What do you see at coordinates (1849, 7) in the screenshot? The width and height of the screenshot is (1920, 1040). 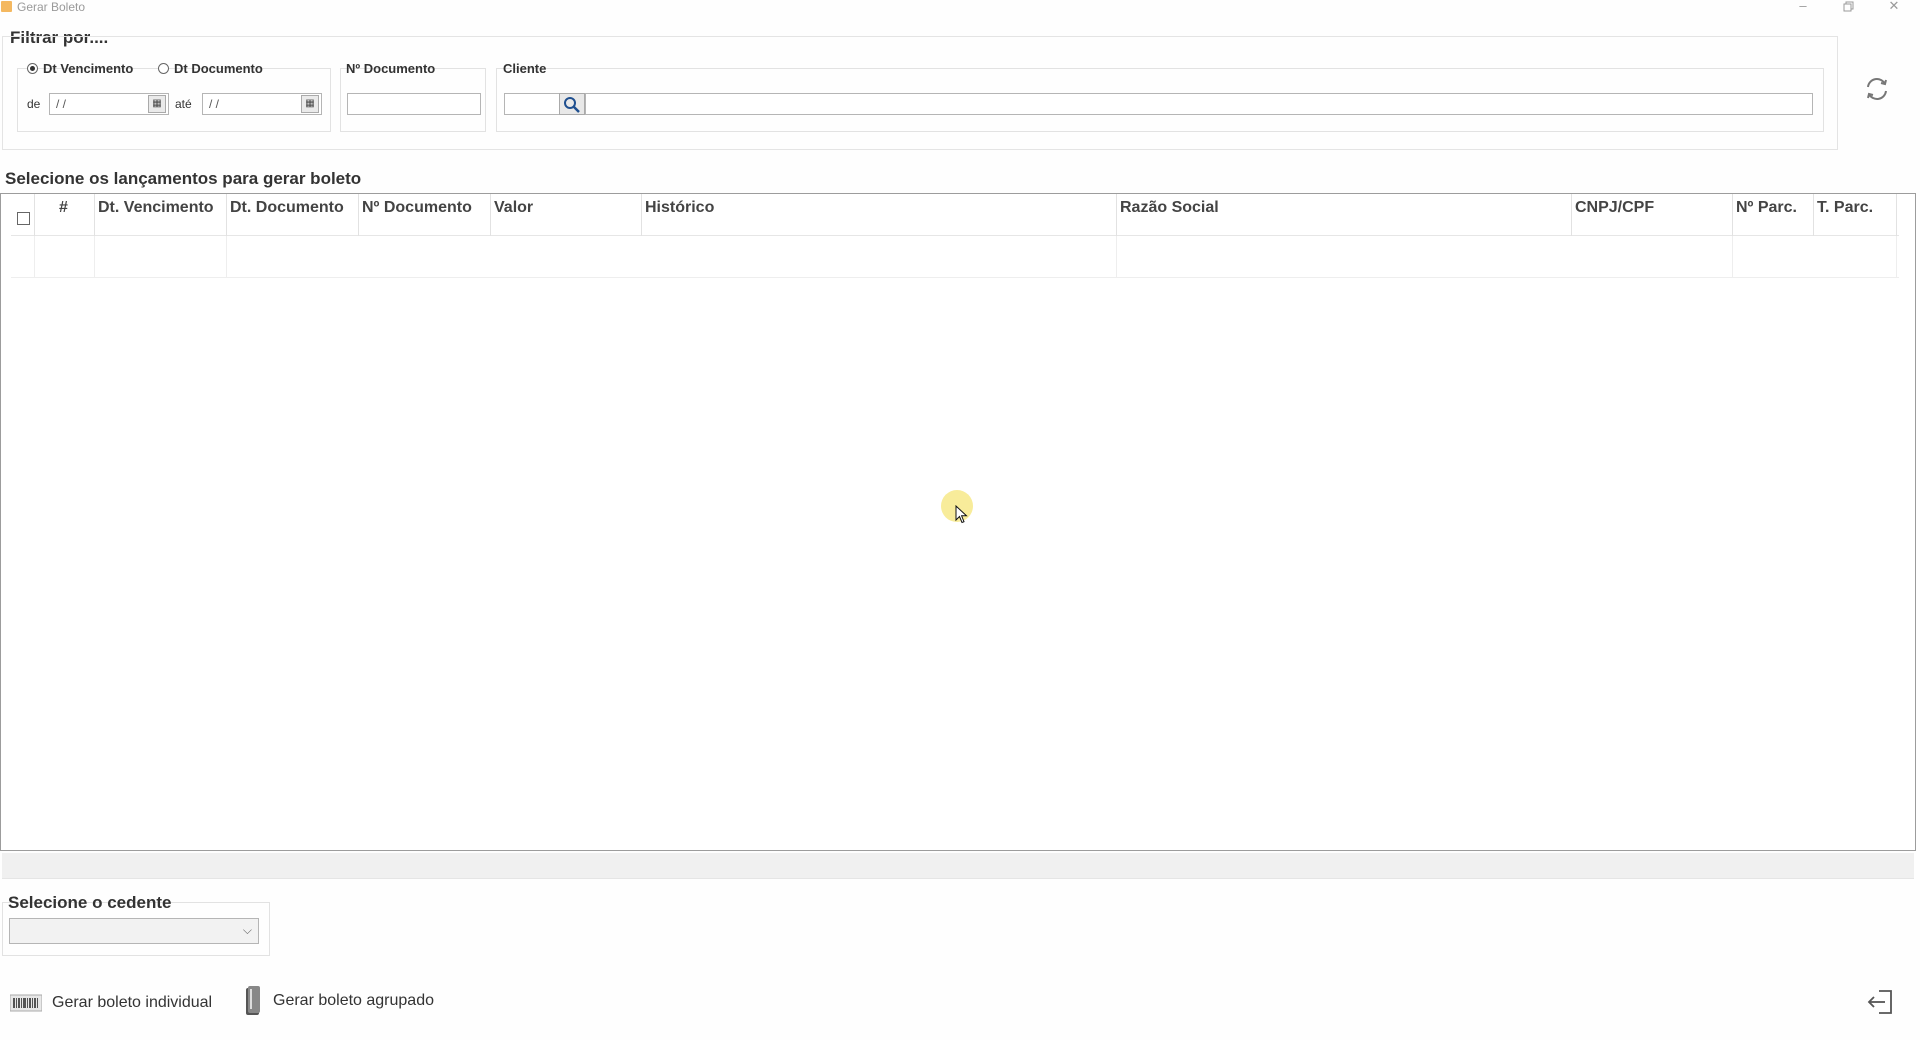 I see `restore-icon` at bounding box center [1849, 7].